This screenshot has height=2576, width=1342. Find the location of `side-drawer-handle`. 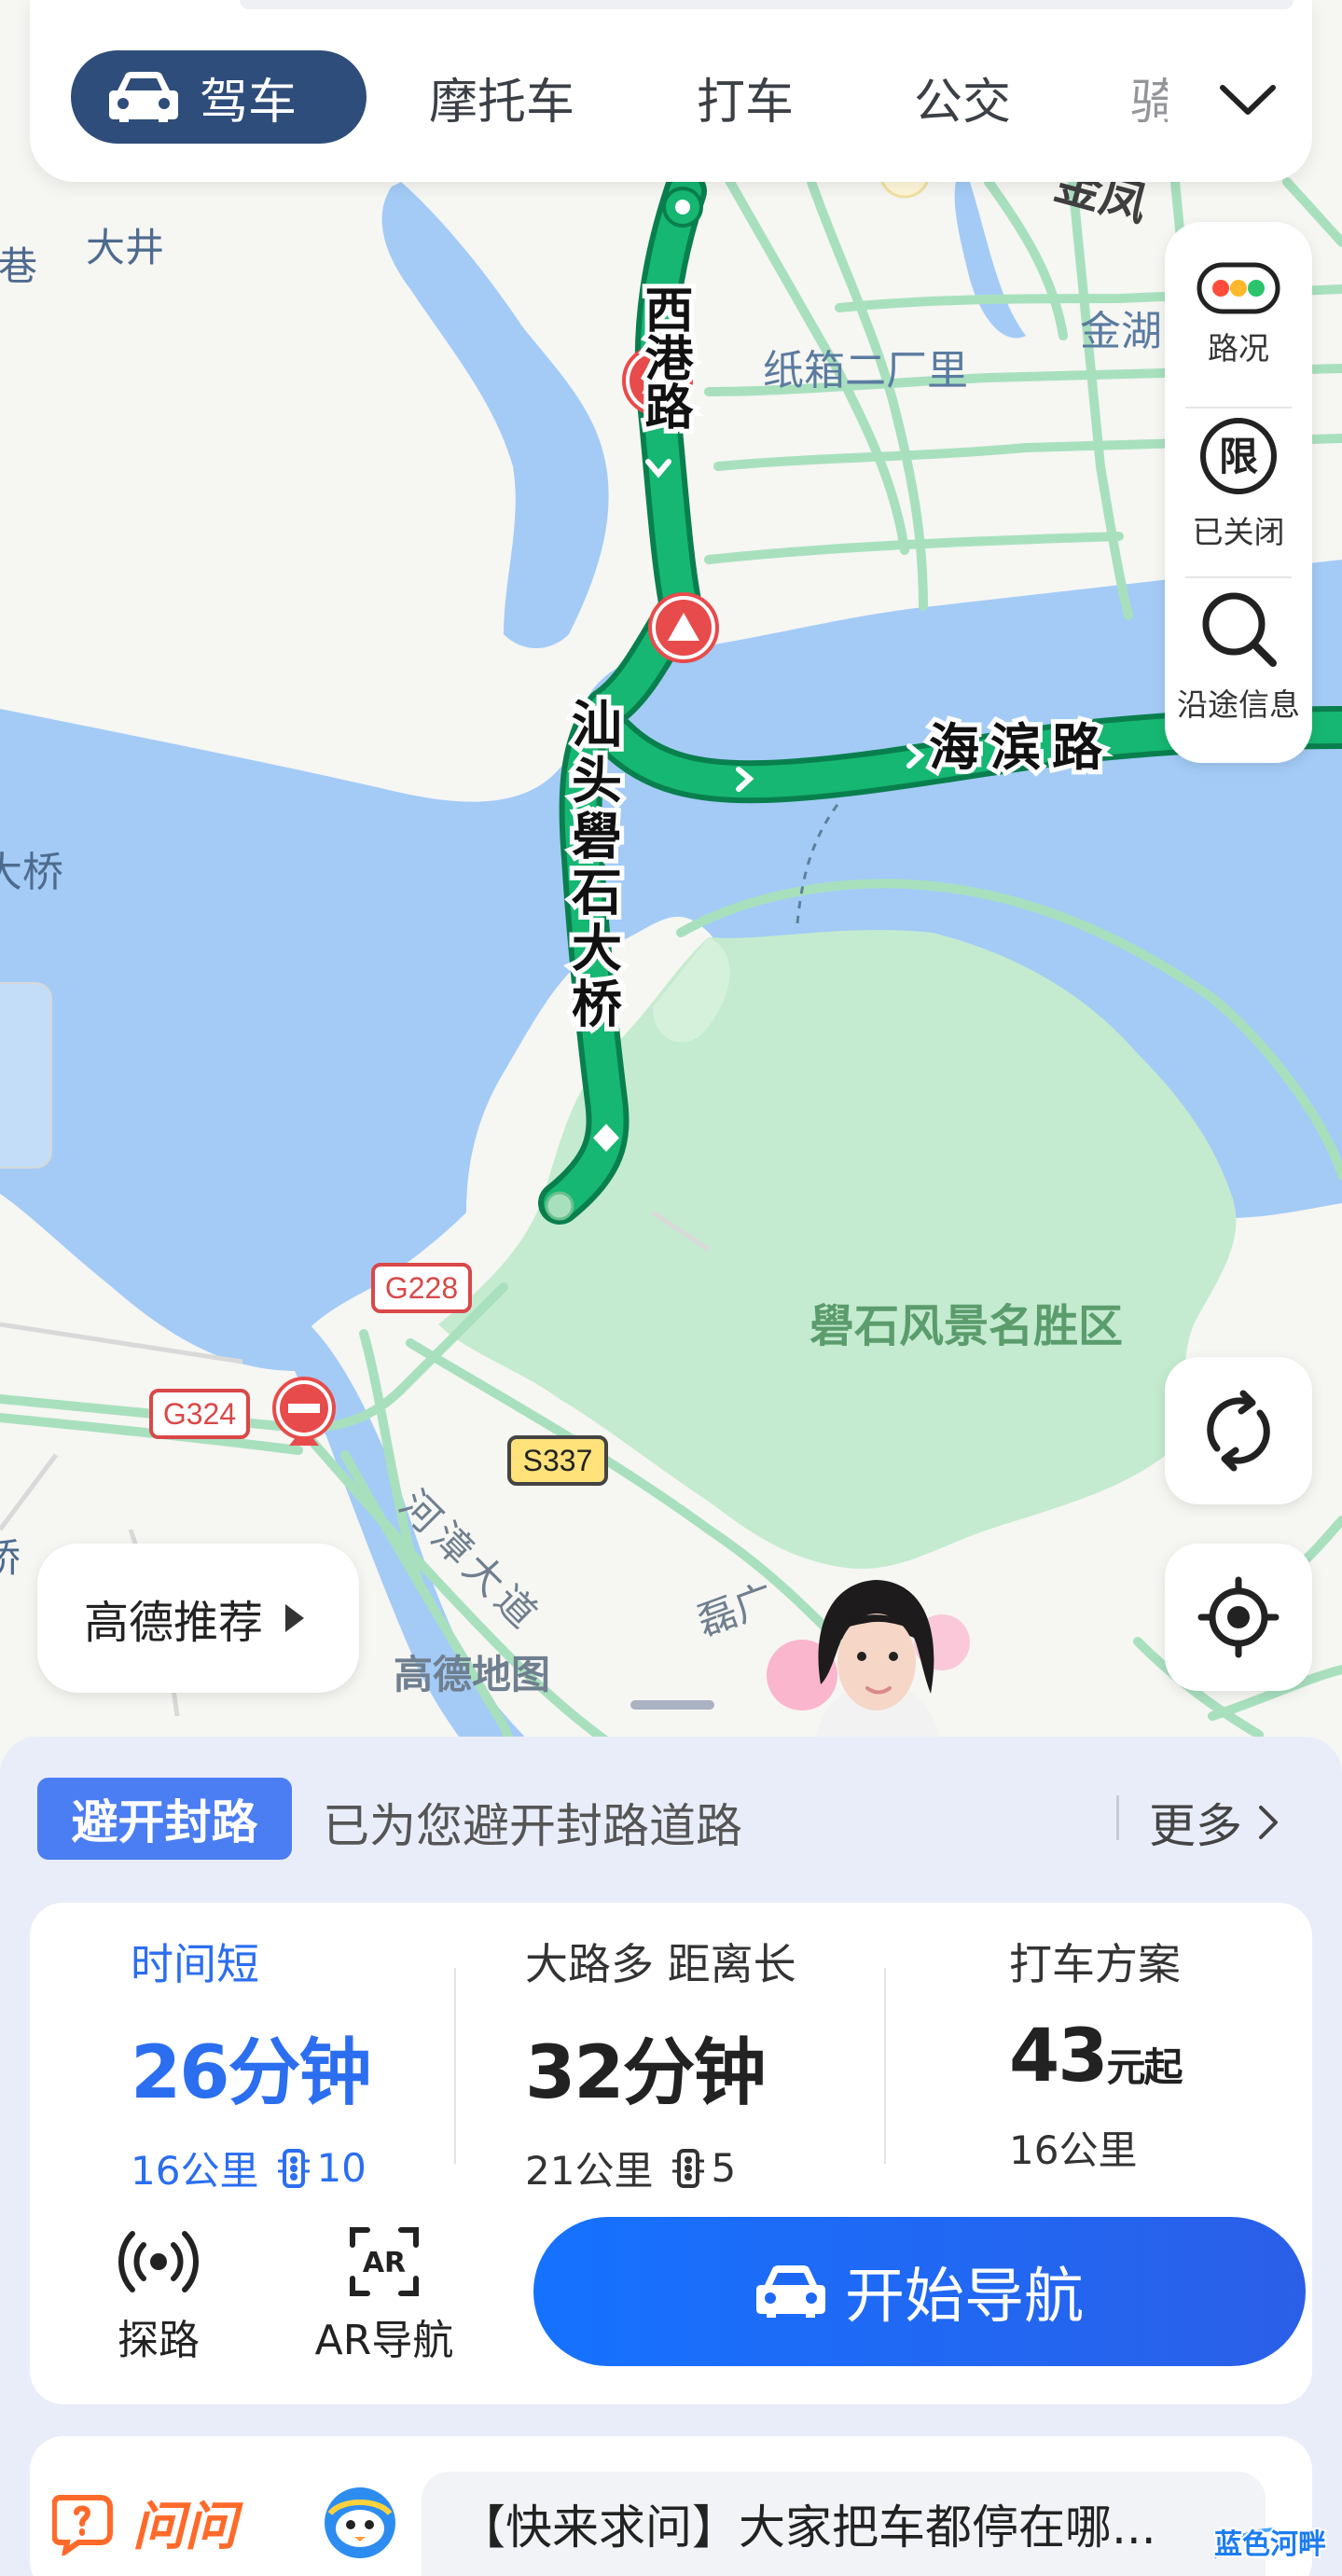

side-drawer-handle is located at coordinates (26, 1075).